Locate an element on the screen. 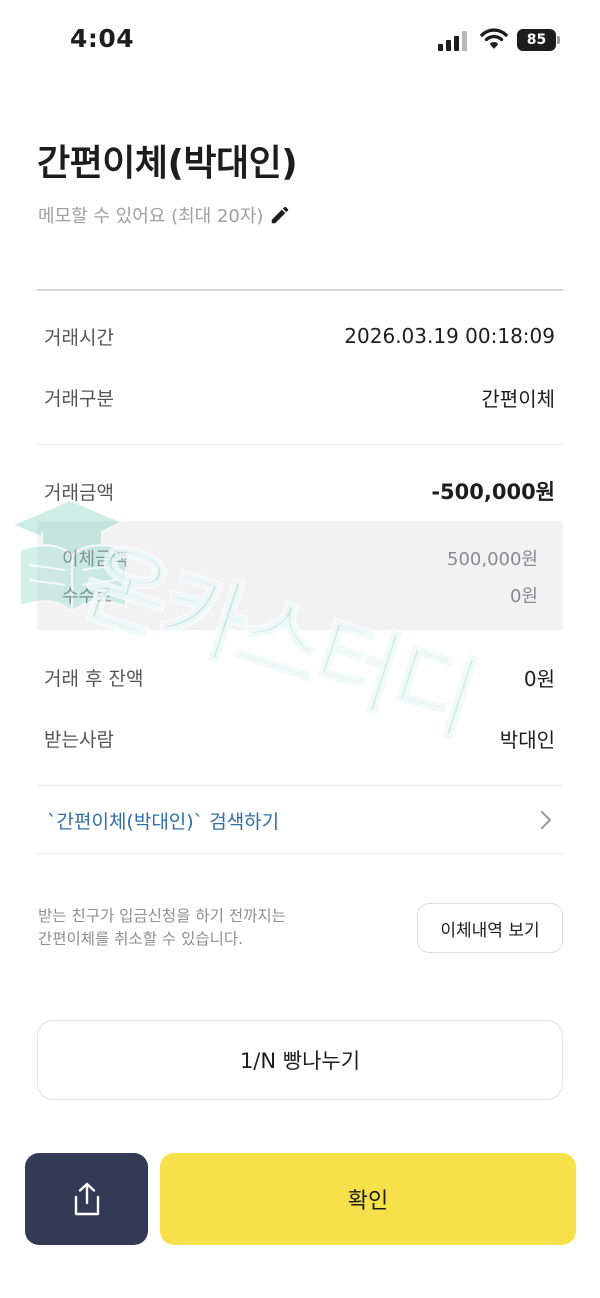  share-icon is located at coordinates (86, 1199).